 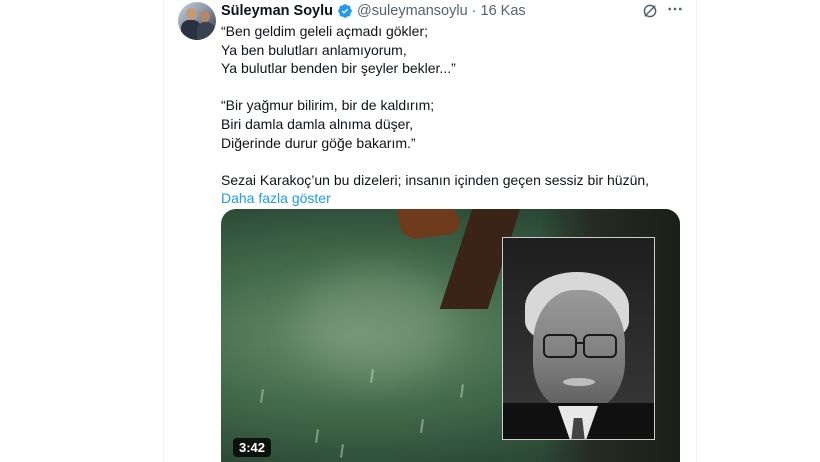 What do you see at coordinates (197, 21) in the screenshot?
I see `avatar` at bounding box center [197, 21].